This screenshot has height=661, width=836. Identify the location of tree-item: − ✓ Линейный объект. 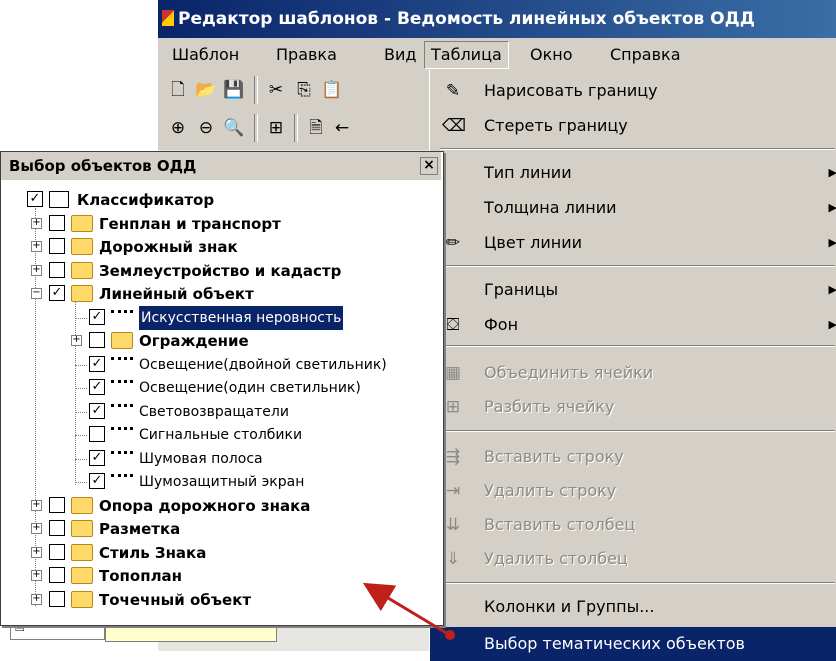
(221, 294).